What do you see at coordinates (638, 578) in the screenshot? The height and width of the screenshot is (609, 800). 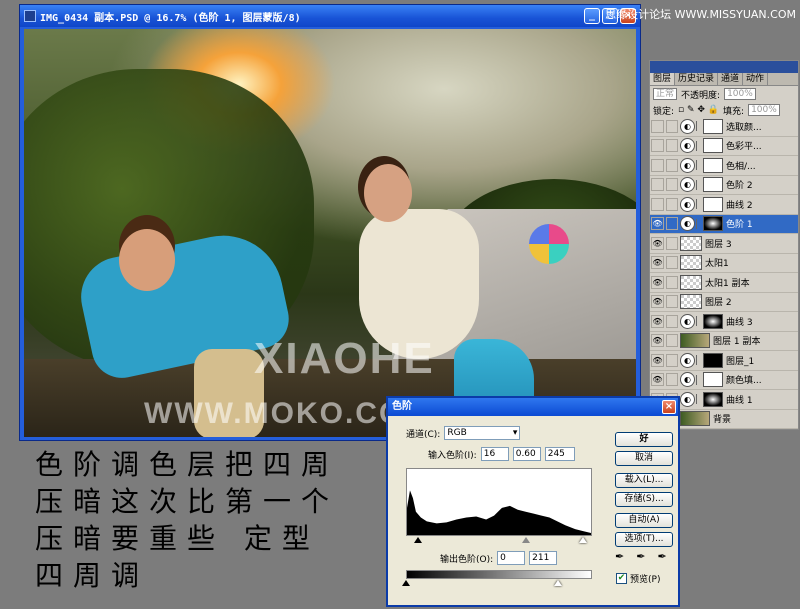 I see `preview-option: ✔ 预览(P)` at bounding box center [638, 578].